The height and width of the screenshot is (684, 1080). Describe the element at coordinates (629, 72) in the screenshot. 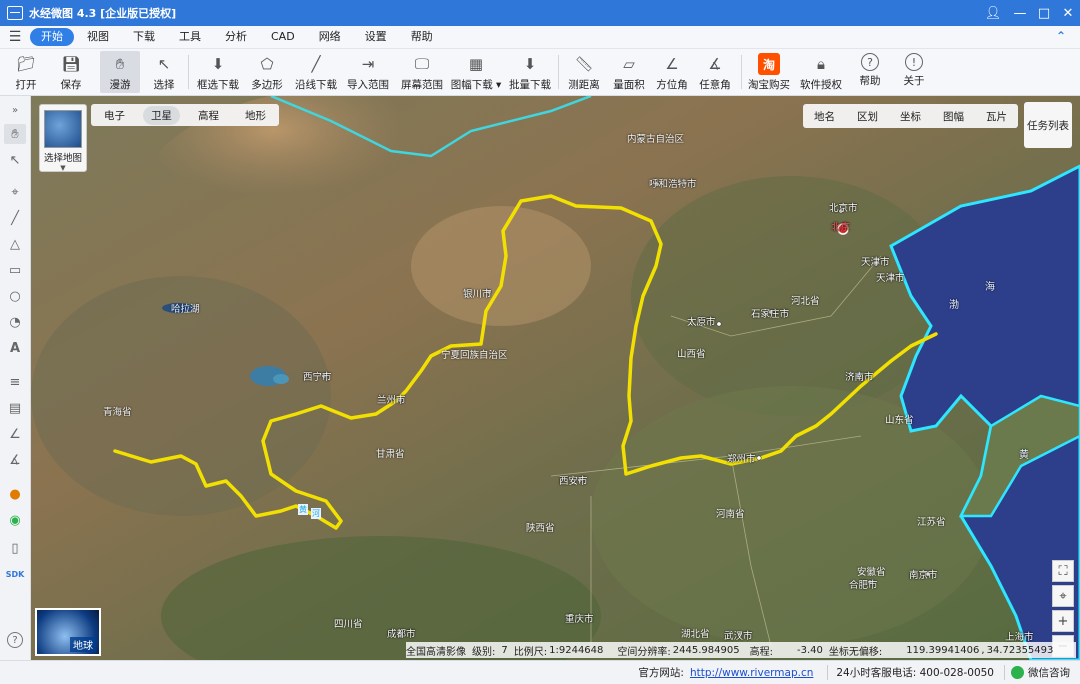

I see `measure-area-button: ▱ 量面积` at that location.